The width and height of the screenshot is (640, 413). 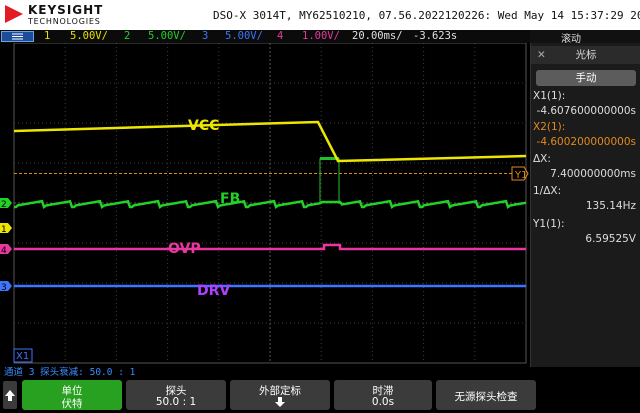 I want to click on ch3-number: 3, so click(x=205, y=36).